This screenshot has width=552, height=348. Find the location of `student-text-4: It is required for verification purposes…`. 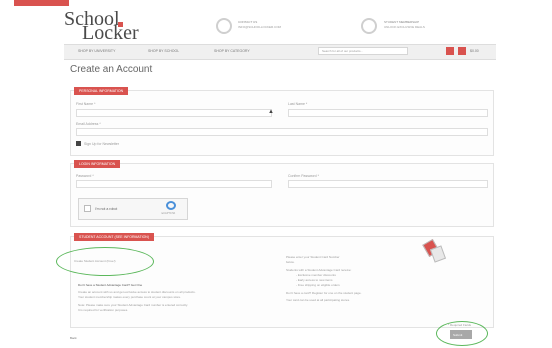

student-text-4: It is required for verification purposes… is located at coordinates (103, 310).